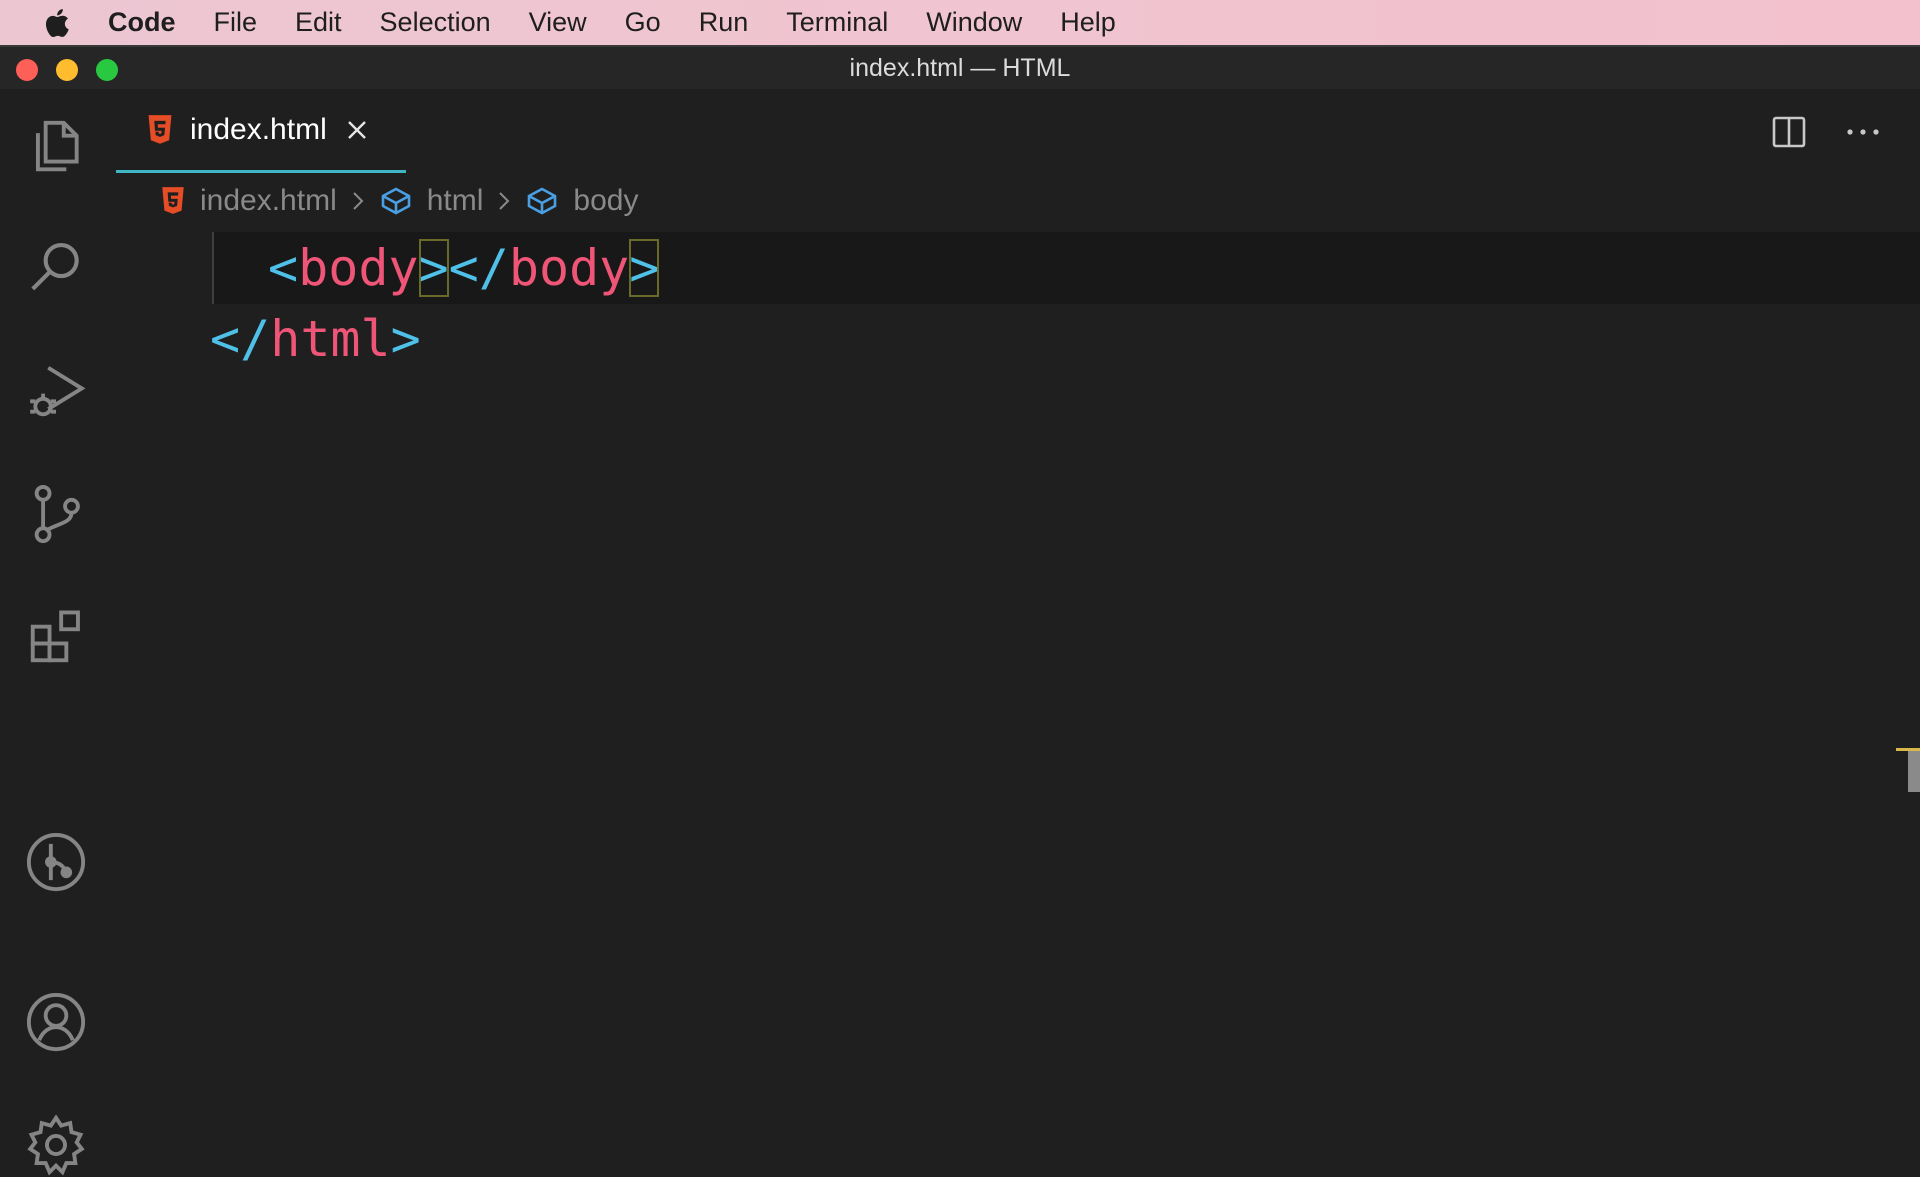  I want to click on code-line-2: </html>, so click(315, 339).